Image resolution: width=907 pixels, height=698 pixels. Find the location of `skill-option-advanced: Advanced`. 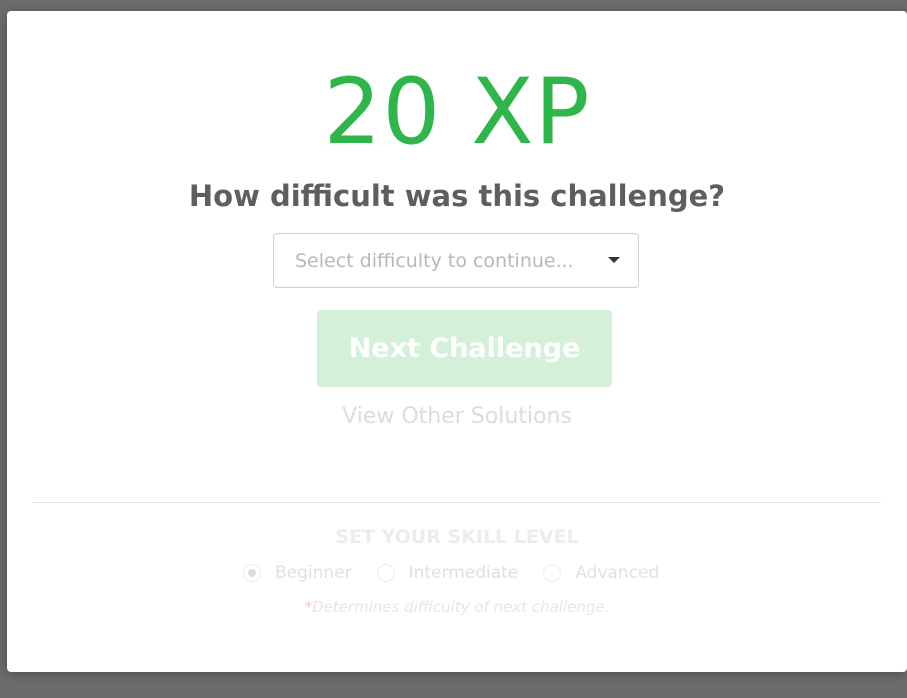

skill-option-advanced: Advanced is located at coordinates (601, 573).